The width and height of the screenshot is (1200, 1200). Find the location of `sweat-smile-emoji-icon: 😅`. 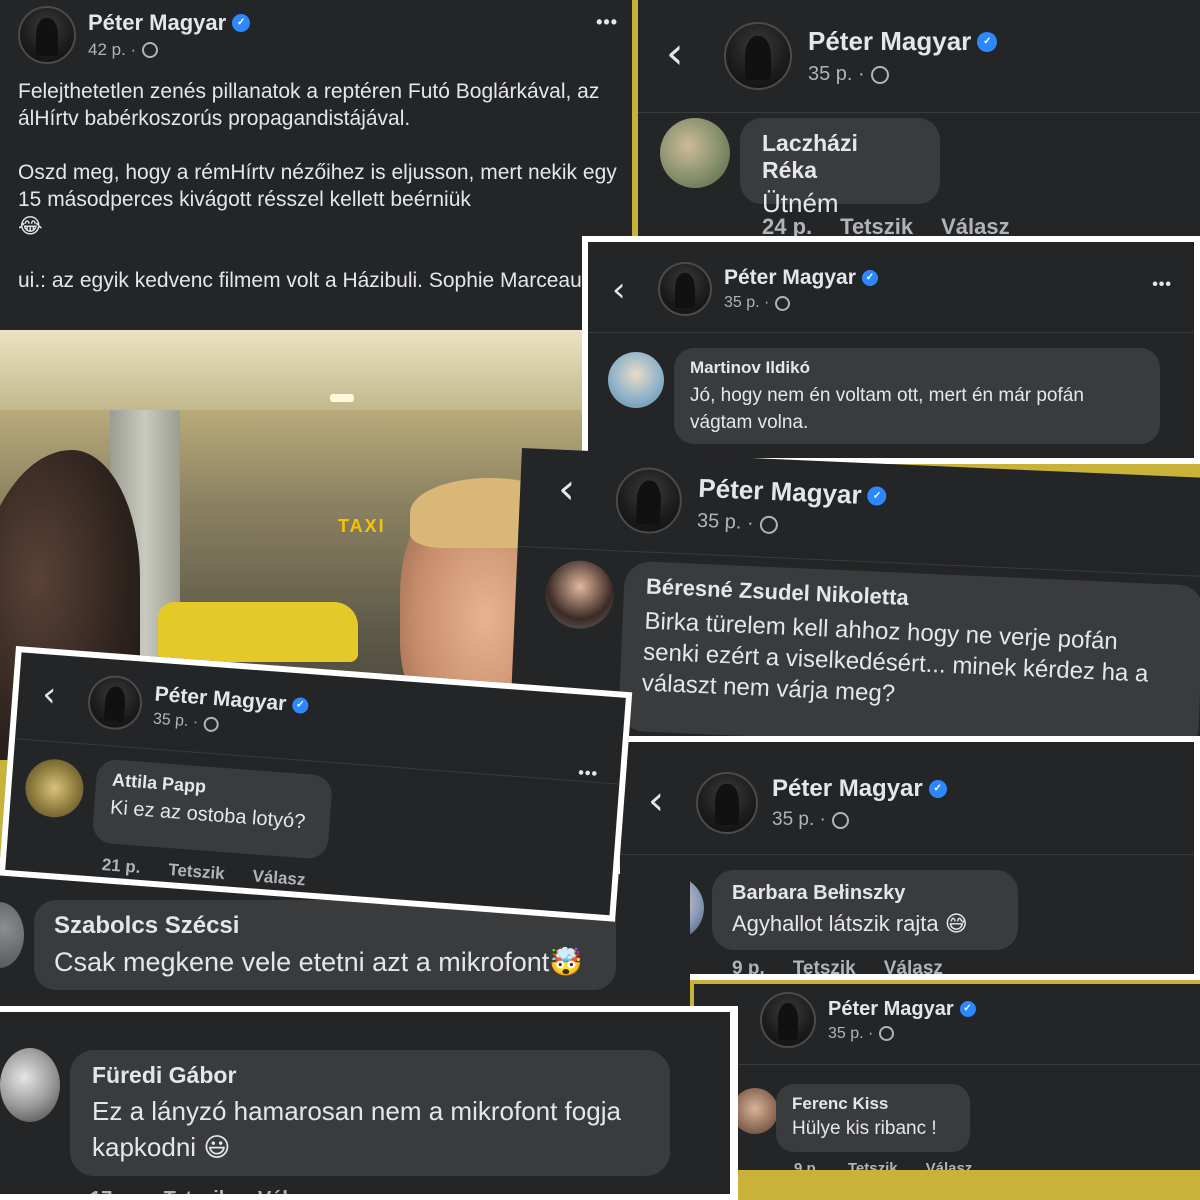

sweat-smile-emoji-icon: 😅 is located at coordinates (956, 924).